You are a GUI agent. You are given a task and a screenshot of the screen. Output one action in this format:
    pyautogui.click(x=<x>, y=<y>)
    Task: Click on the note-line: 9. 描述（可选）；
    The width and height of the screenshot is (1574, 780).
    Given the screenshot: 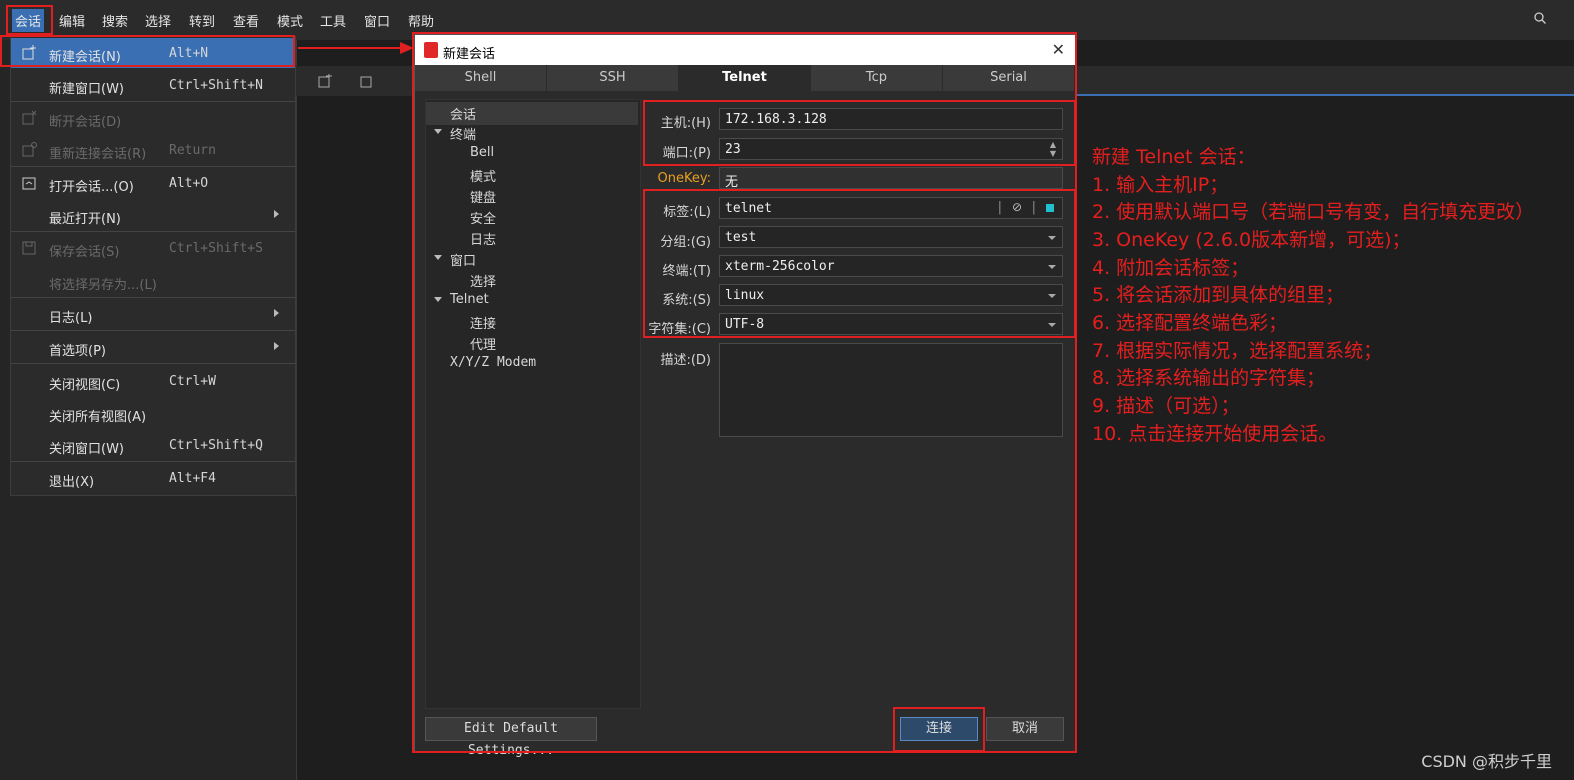 What is the action you would take?
    pyautogui.click(x=1166, y=406)
    